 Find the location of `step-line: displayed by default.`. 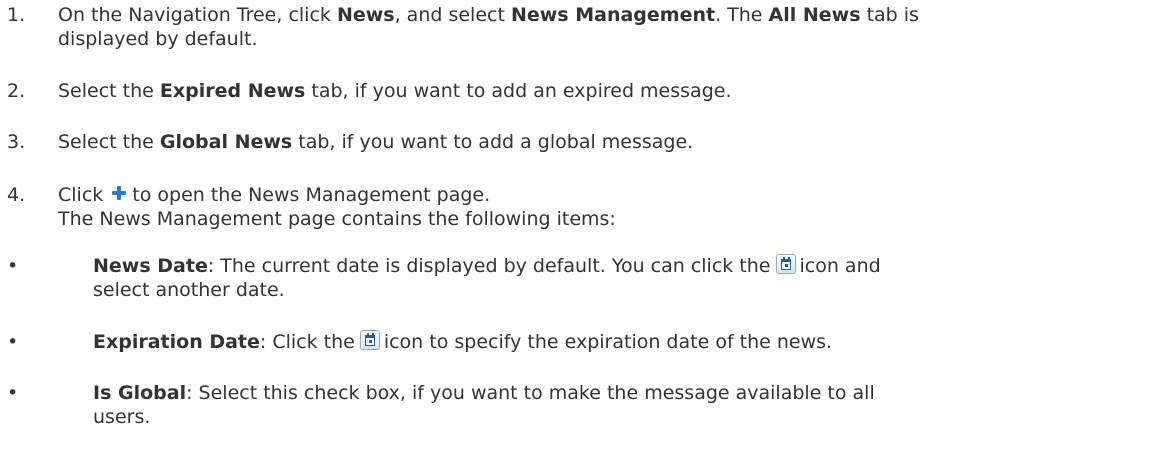

step-line: displayed by default. is located at coordinates (158, 39).